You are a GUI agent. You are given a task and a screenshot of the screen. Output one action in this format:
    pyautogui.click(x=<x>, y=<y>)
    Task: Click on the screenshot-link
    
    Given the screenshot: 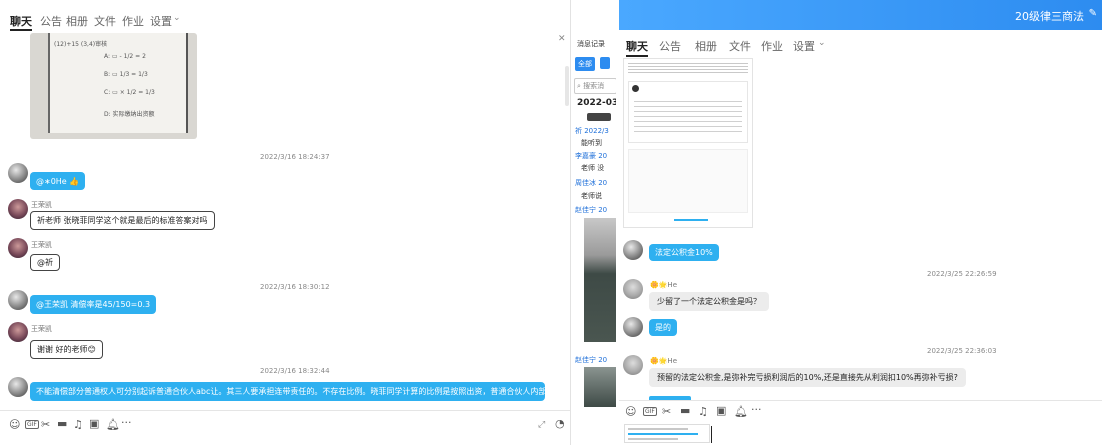 What is the action you would take?
    pyautogui.click(x=691, y=220)
    